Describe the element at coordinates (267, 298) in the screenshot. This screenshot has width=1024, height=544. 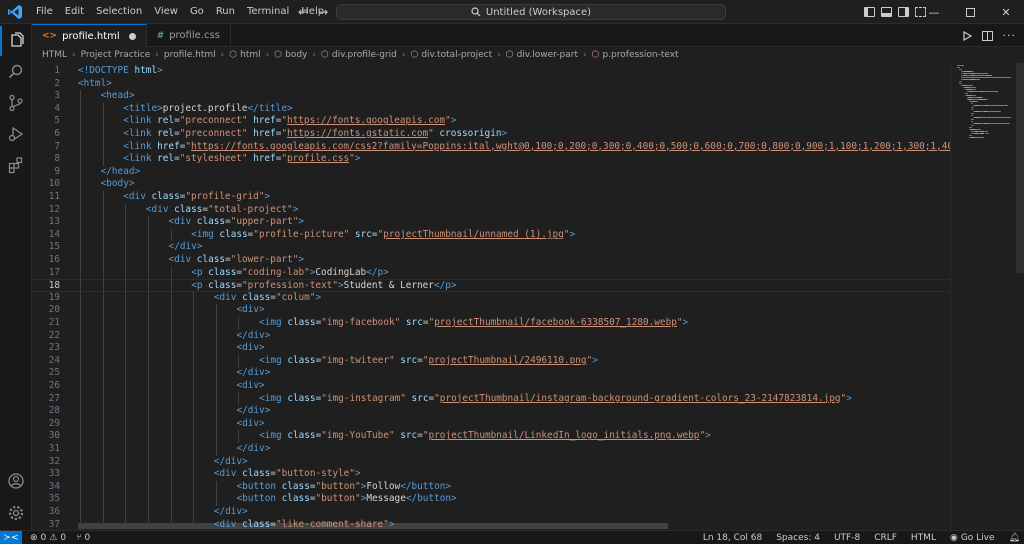
I see `code-text: <div class="colum">` at that location.